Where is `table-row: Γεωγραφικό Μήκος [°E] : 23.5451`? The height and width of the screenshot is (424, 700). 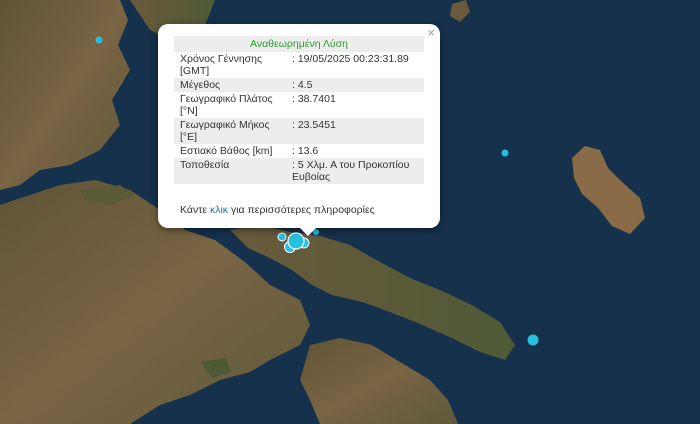
table-row: Γεωγραφικό Μήκος [°E] : 23.5451 is located at coordinates (299, 131).